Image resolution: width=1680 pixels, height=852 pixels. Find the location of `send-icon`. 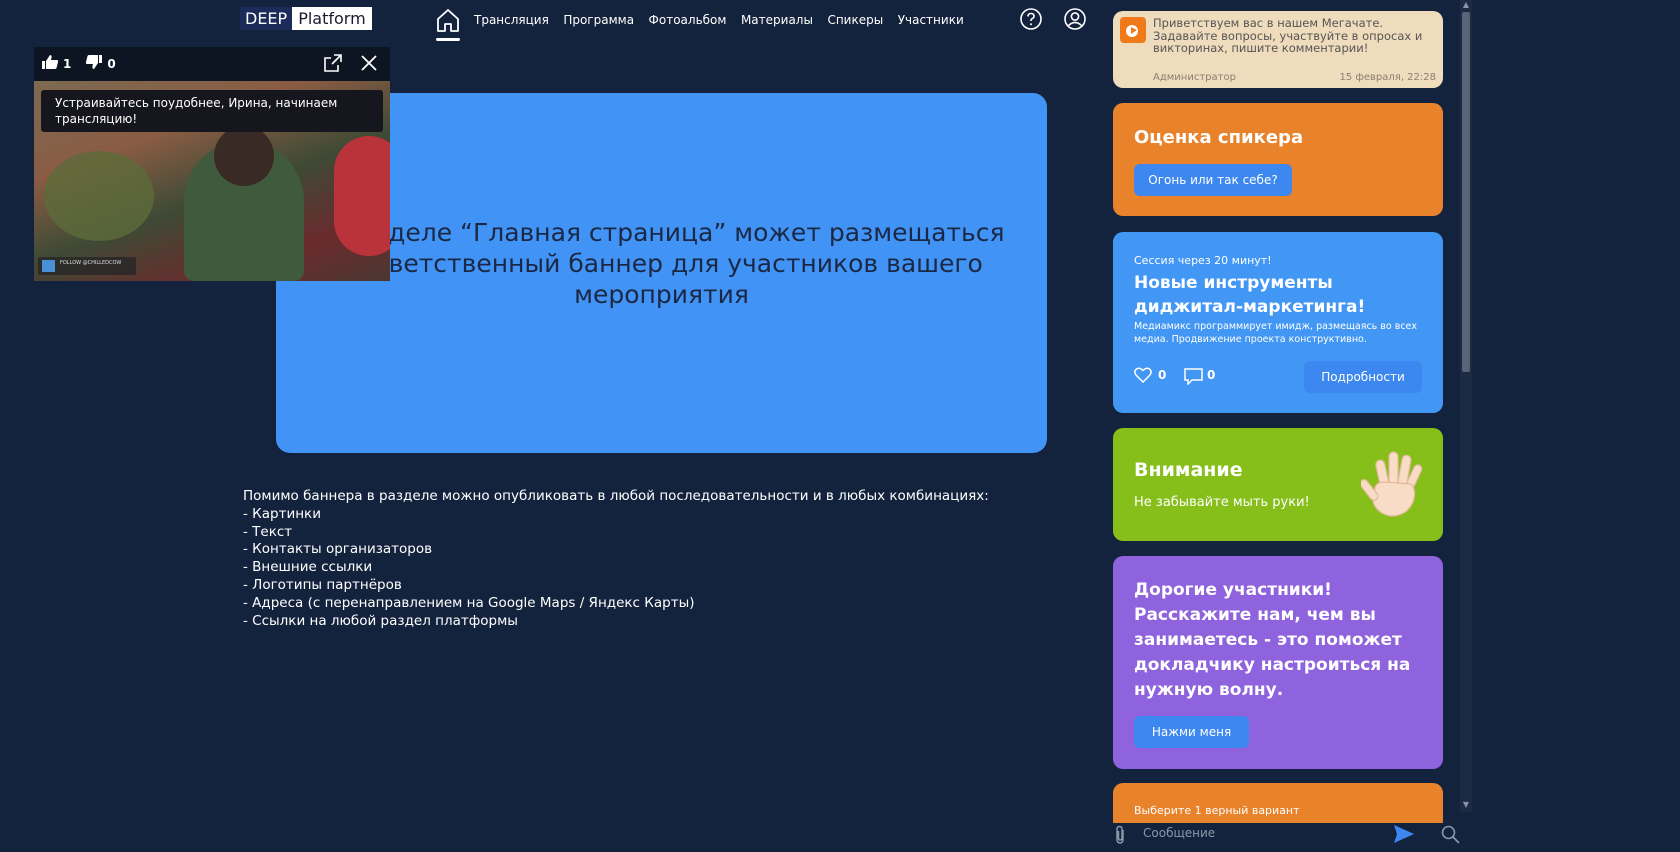

send-icon is located at coordinates (1404, 836).